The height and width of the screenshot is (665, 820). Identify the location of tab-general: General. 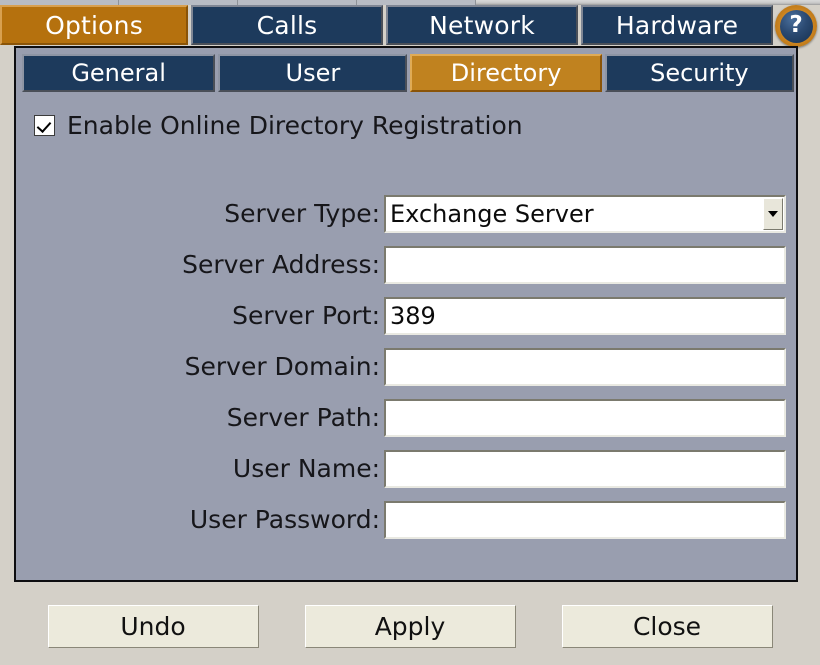
(119, 73).